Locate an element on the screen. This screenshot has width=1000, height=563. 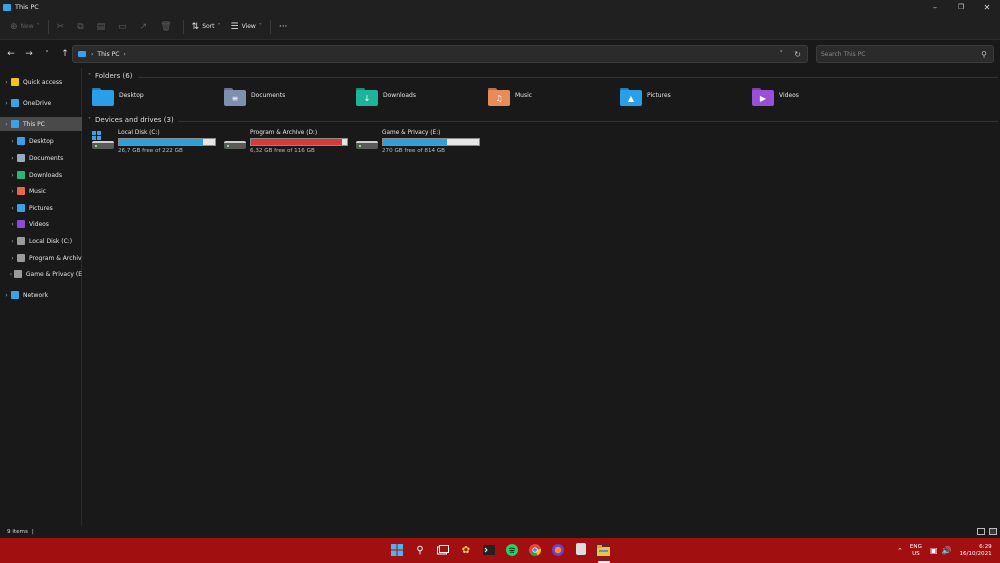
sidebar-item: › Network is located at coordinates (41, 295).